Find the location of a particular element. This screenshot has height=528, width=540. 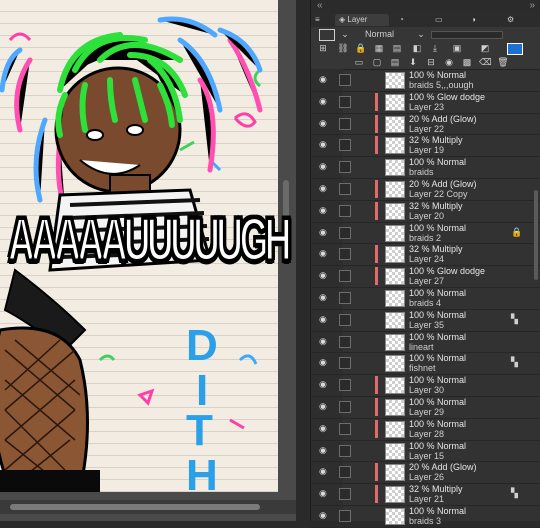

layer-row: ◉ 100 % Normal braids 3 is located at coordinates (425, 516).